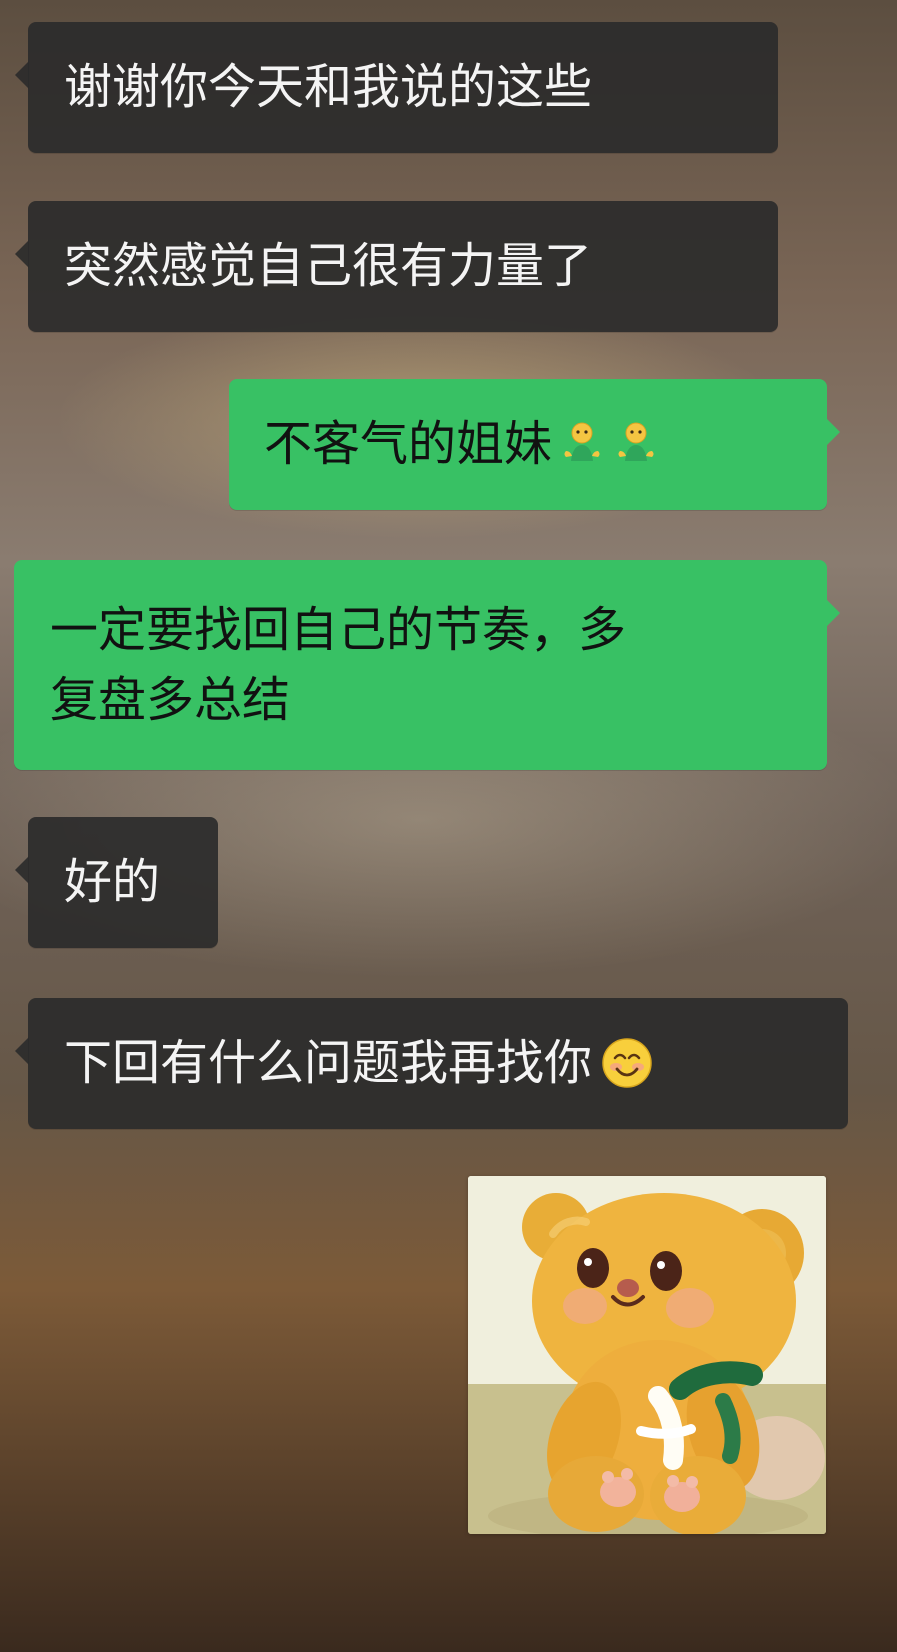 This screenshot has width=897, height=1652. I want to click on message-text: 突然感觉自己很有力量了, so click(328, 266).